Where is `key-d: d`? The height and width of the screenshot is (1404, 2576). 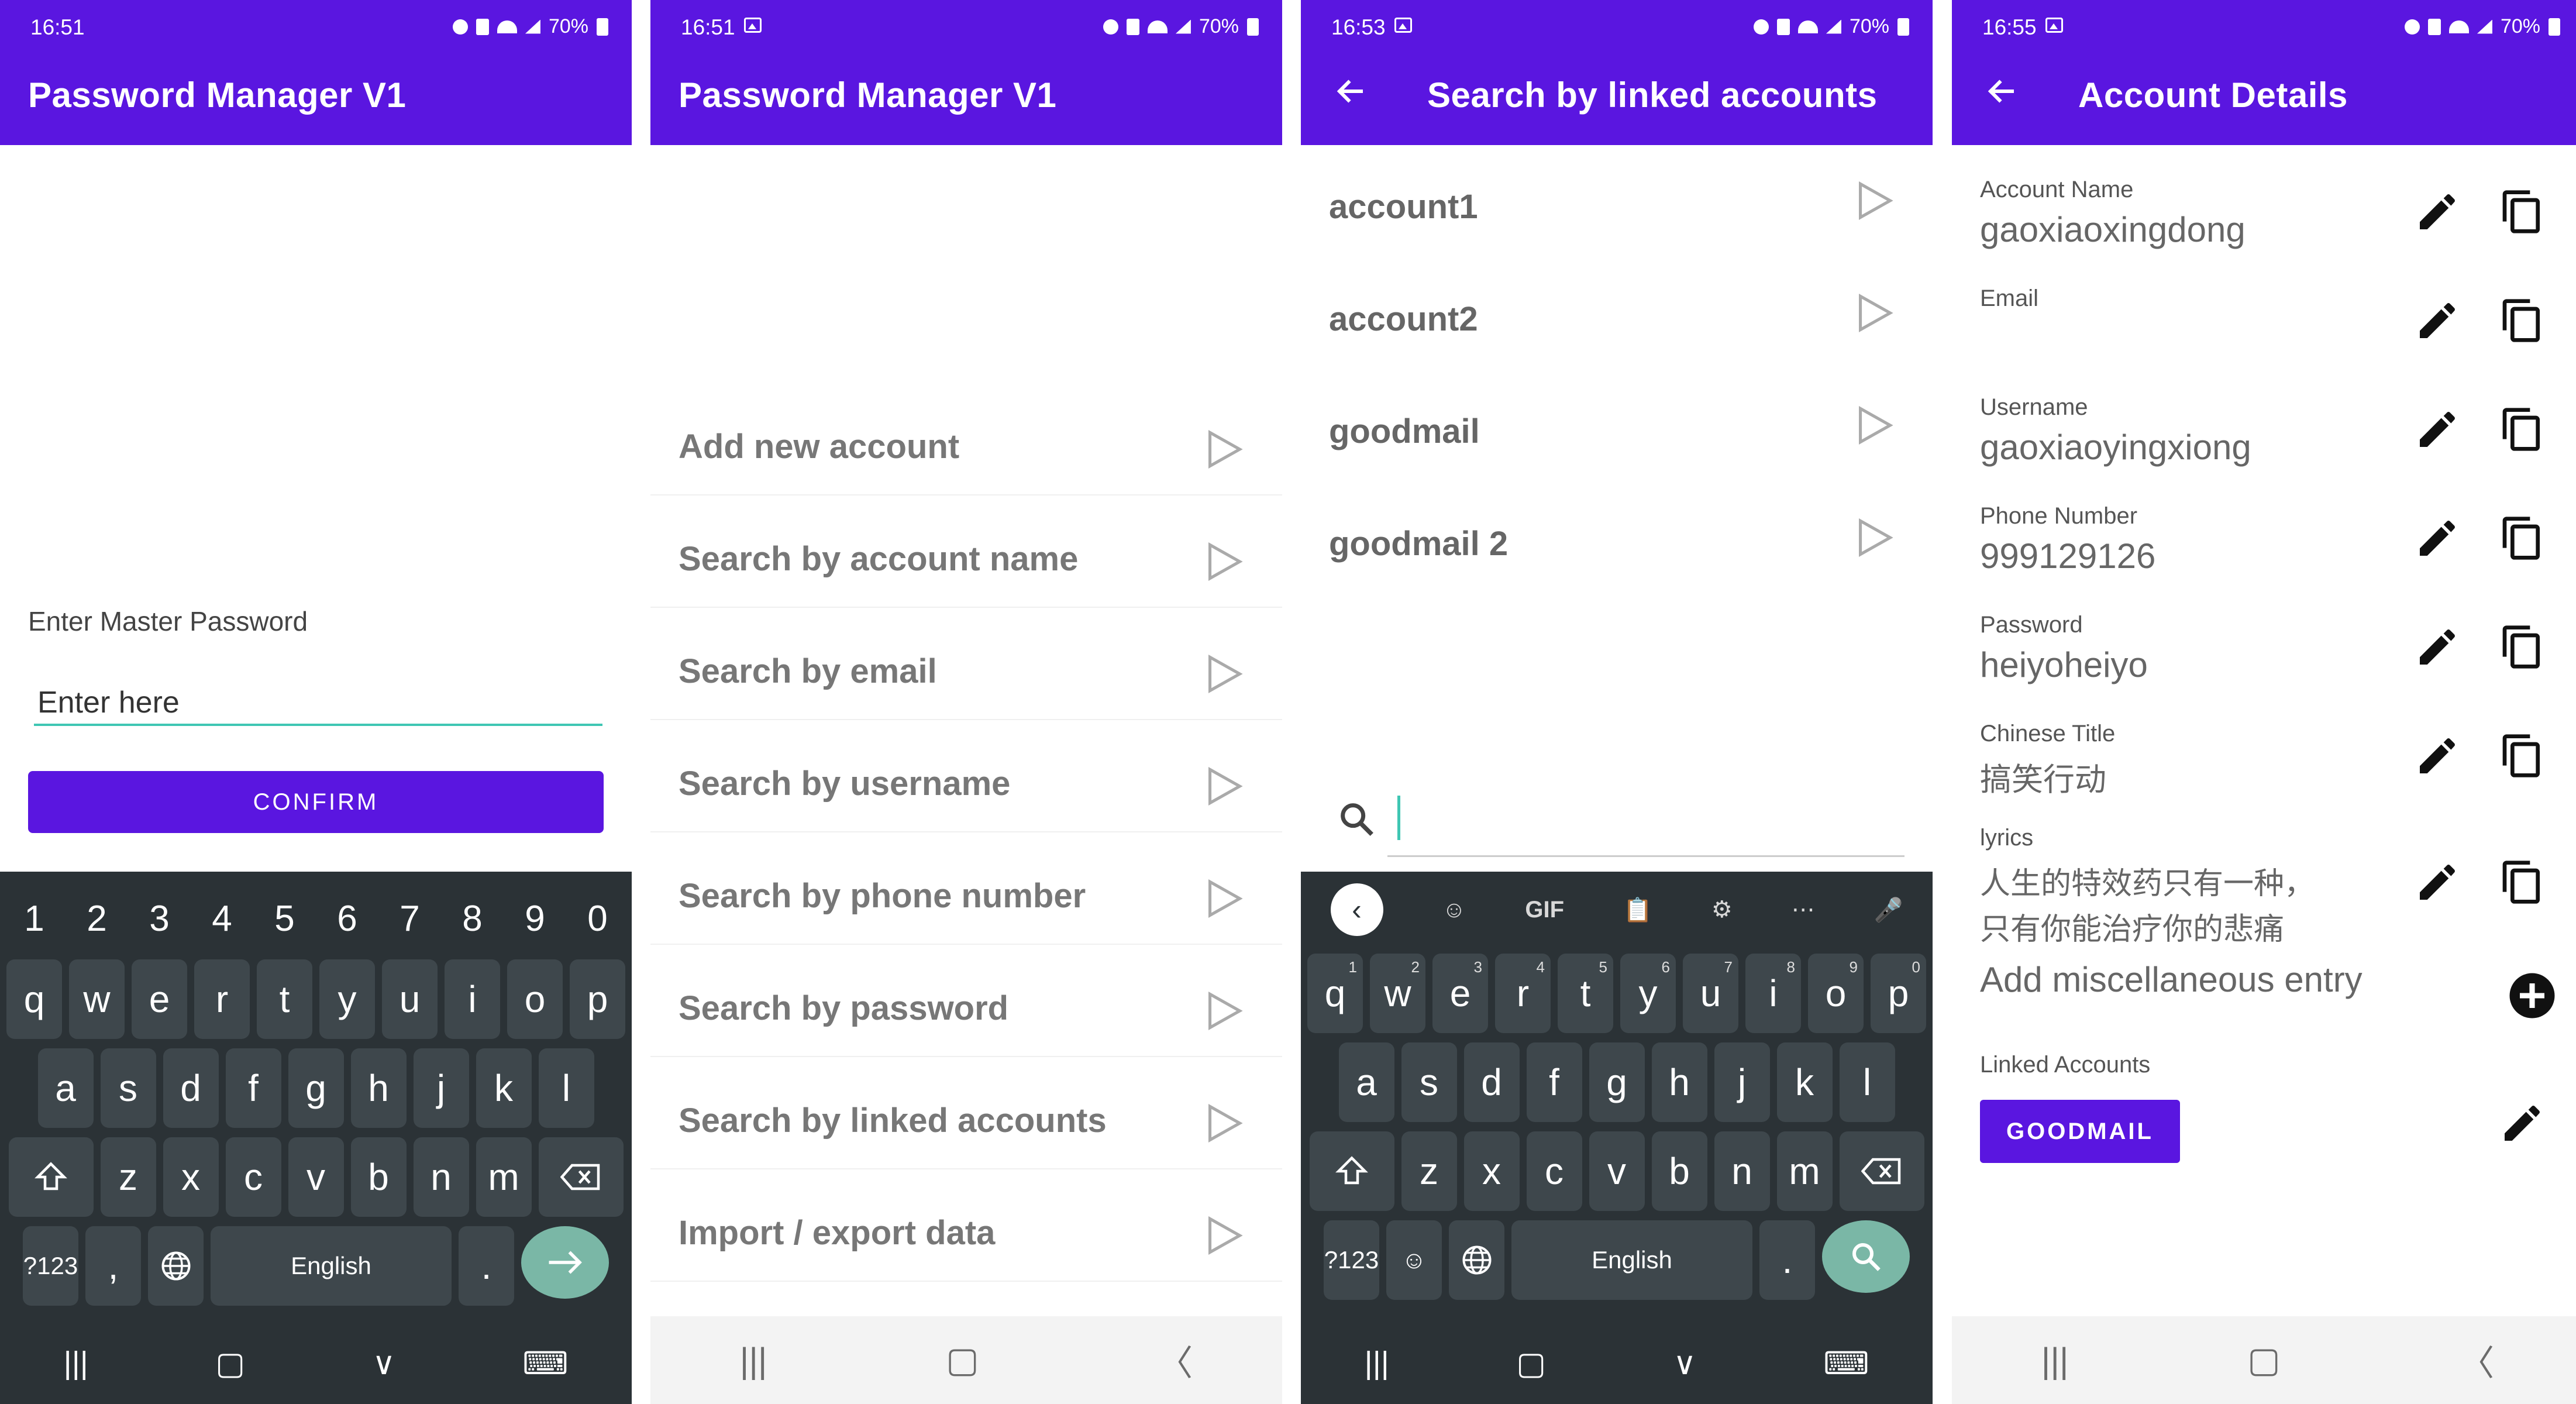 key-d: d is located at coordinates (1491, 1082).